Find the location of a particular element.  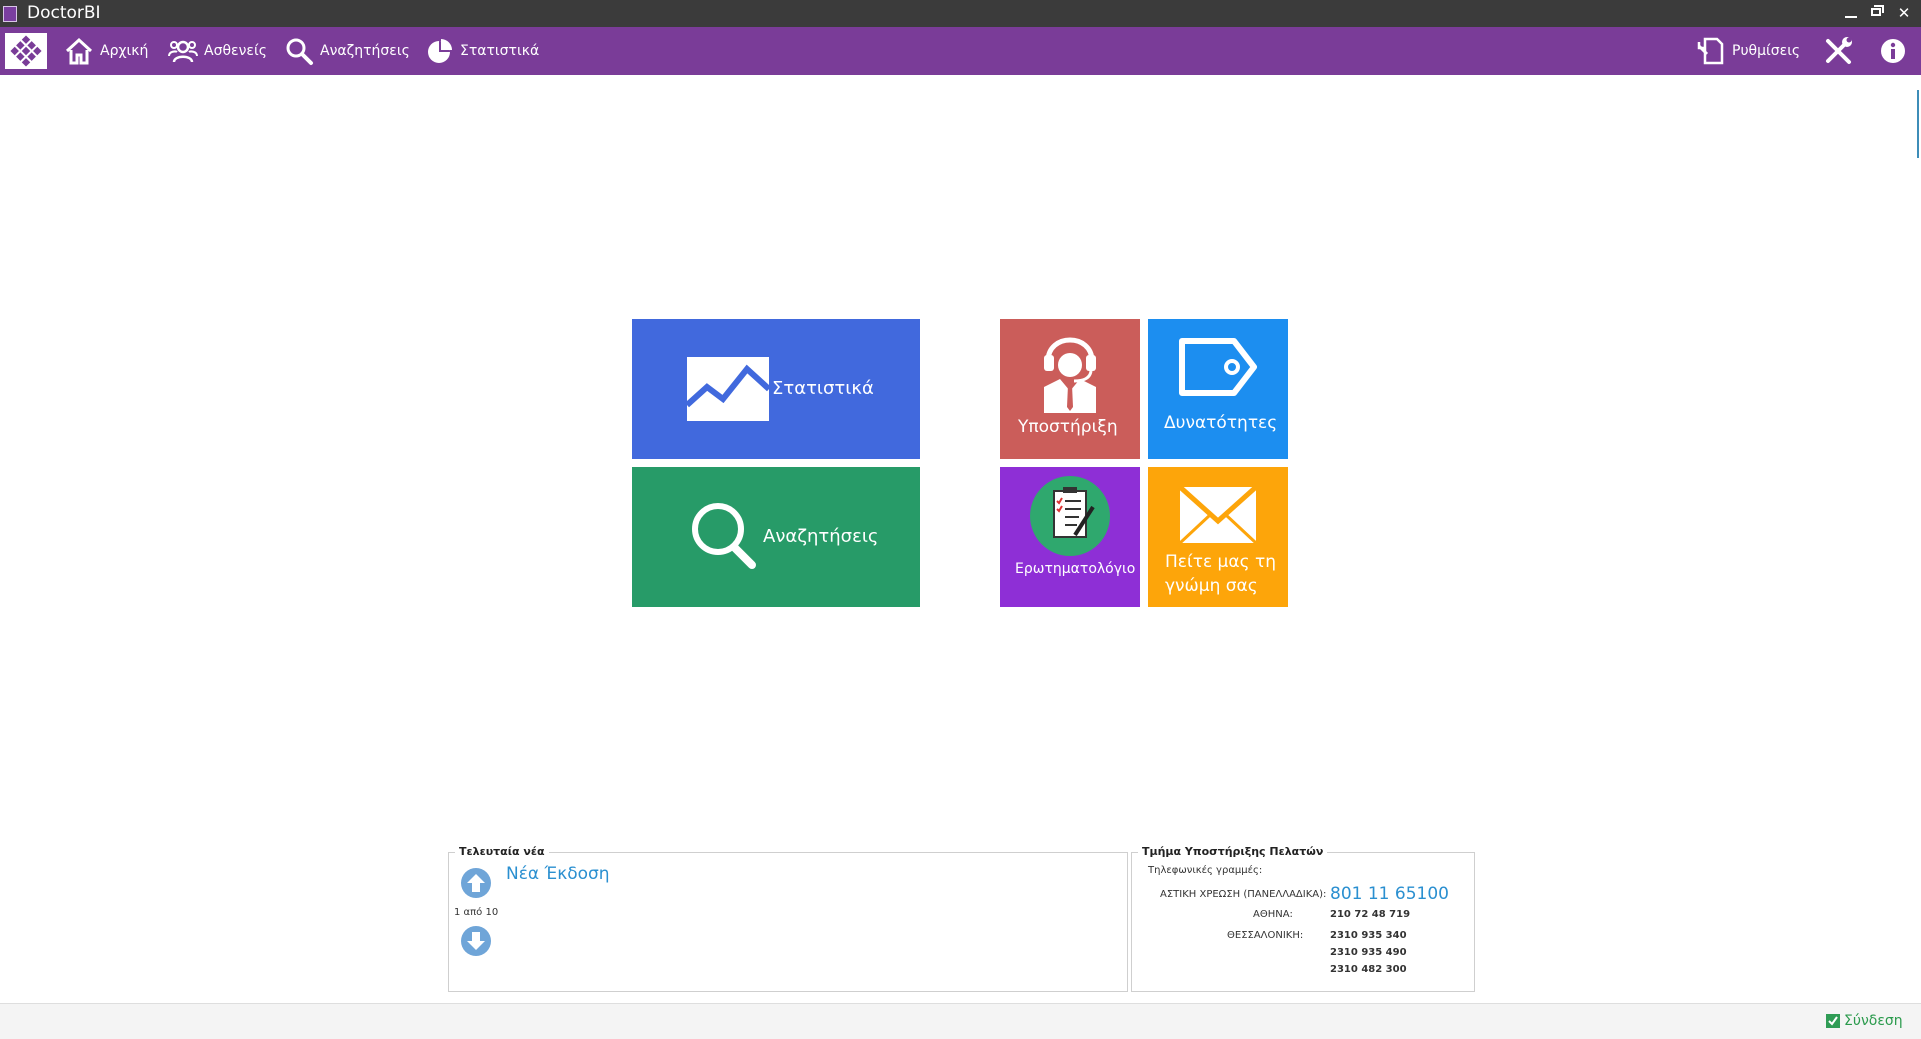

nav-patients: Ασθενείς is located at coordinates (217, 51).